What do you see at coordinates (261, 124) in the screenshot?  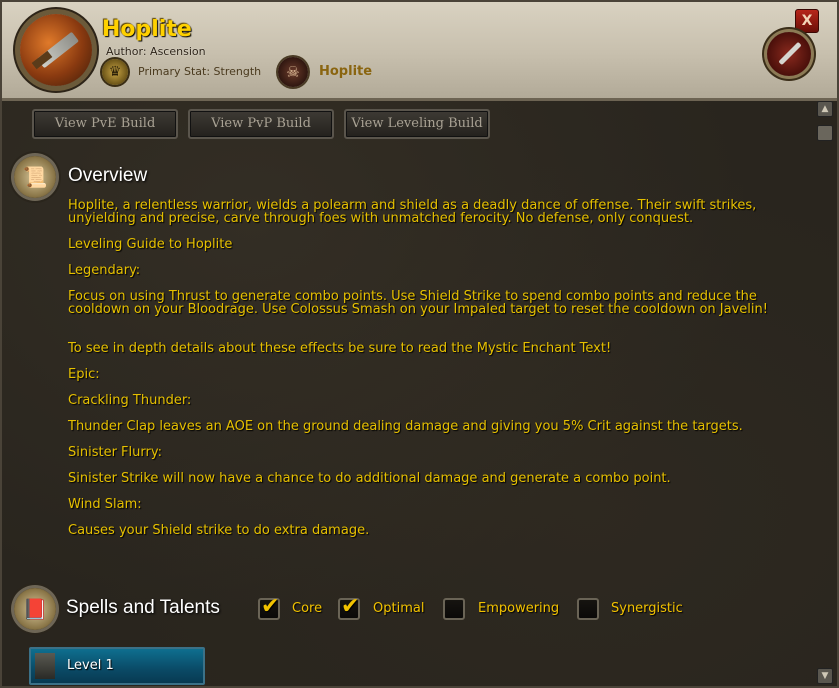 I see `view-pvp-build-button: View PvP Build` at bounding box center [261, 124].